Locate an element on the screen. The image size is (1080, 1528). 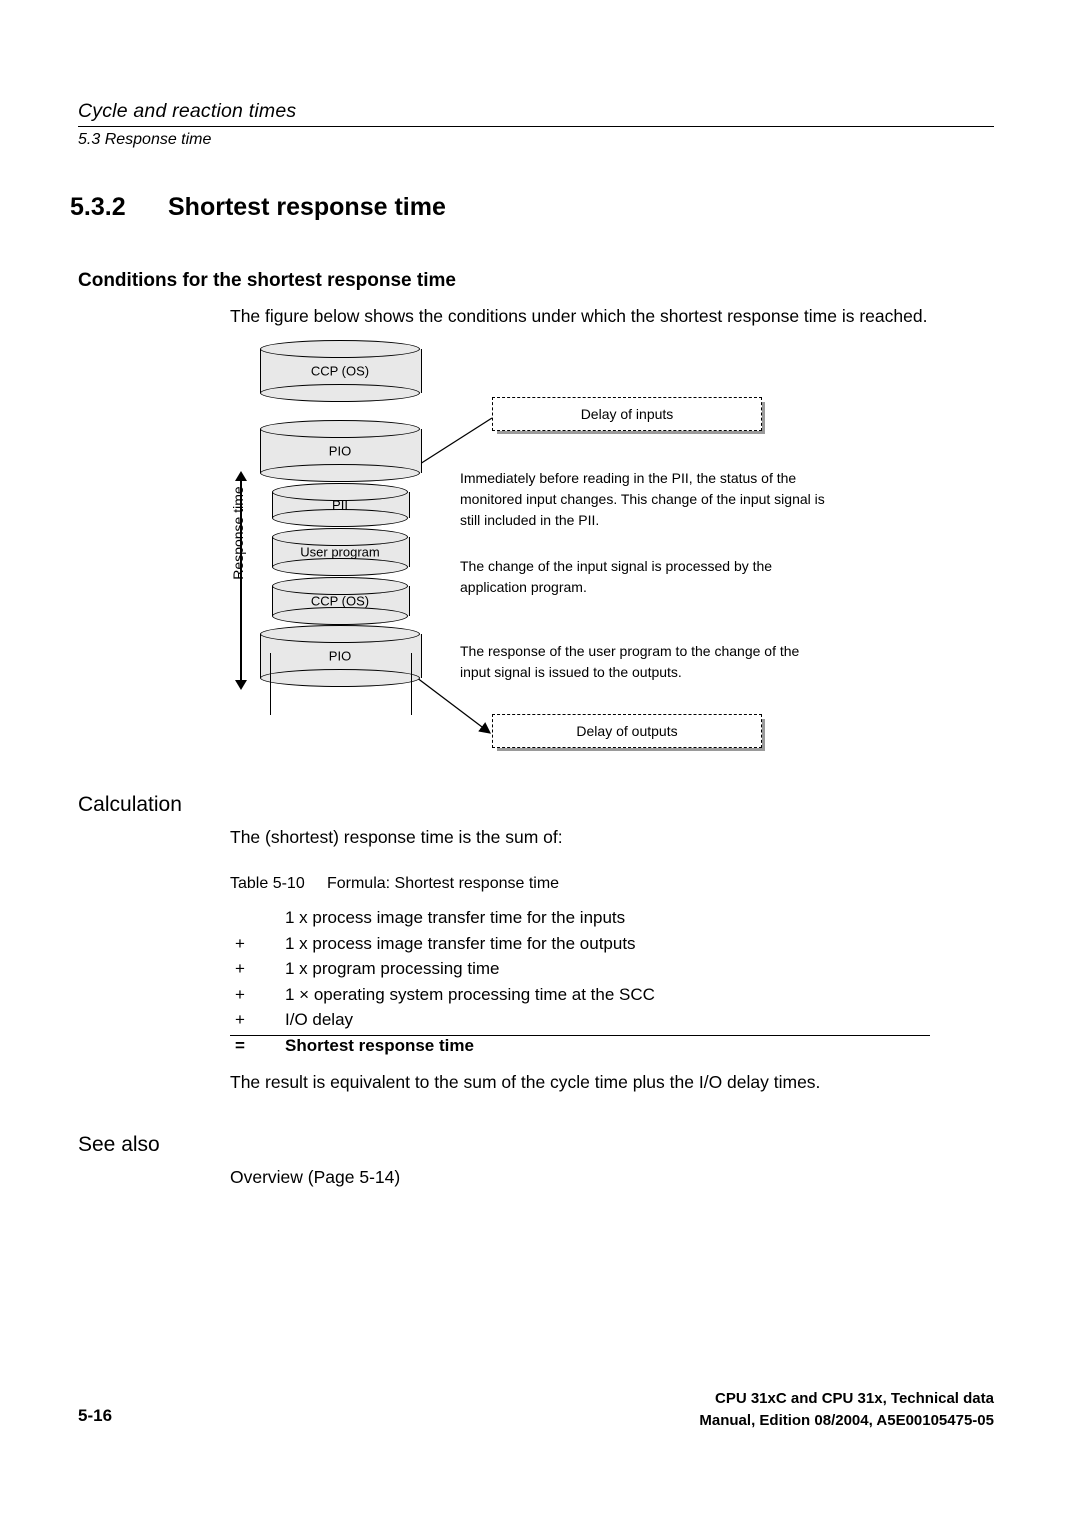
cylinder-user-program: User program is located at coordinates (341, 552).